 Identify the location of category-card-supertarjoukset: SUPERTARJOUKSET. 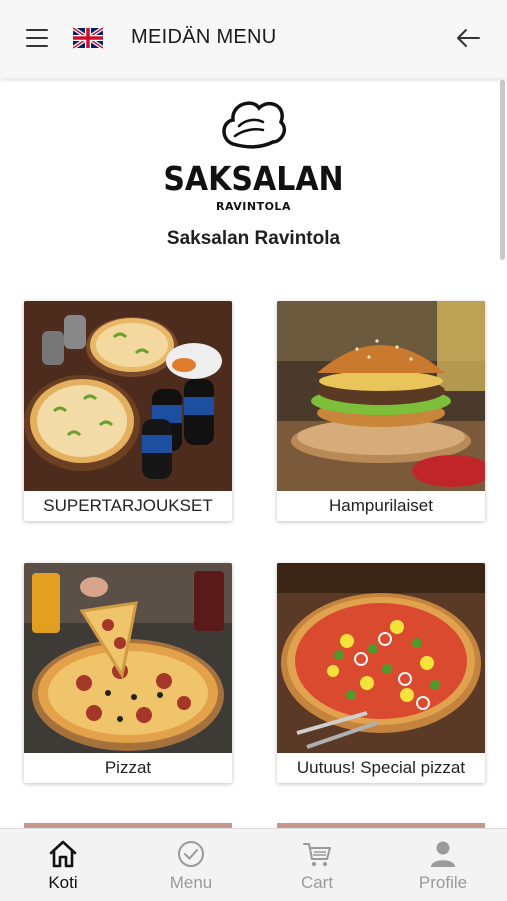
(128, 411).